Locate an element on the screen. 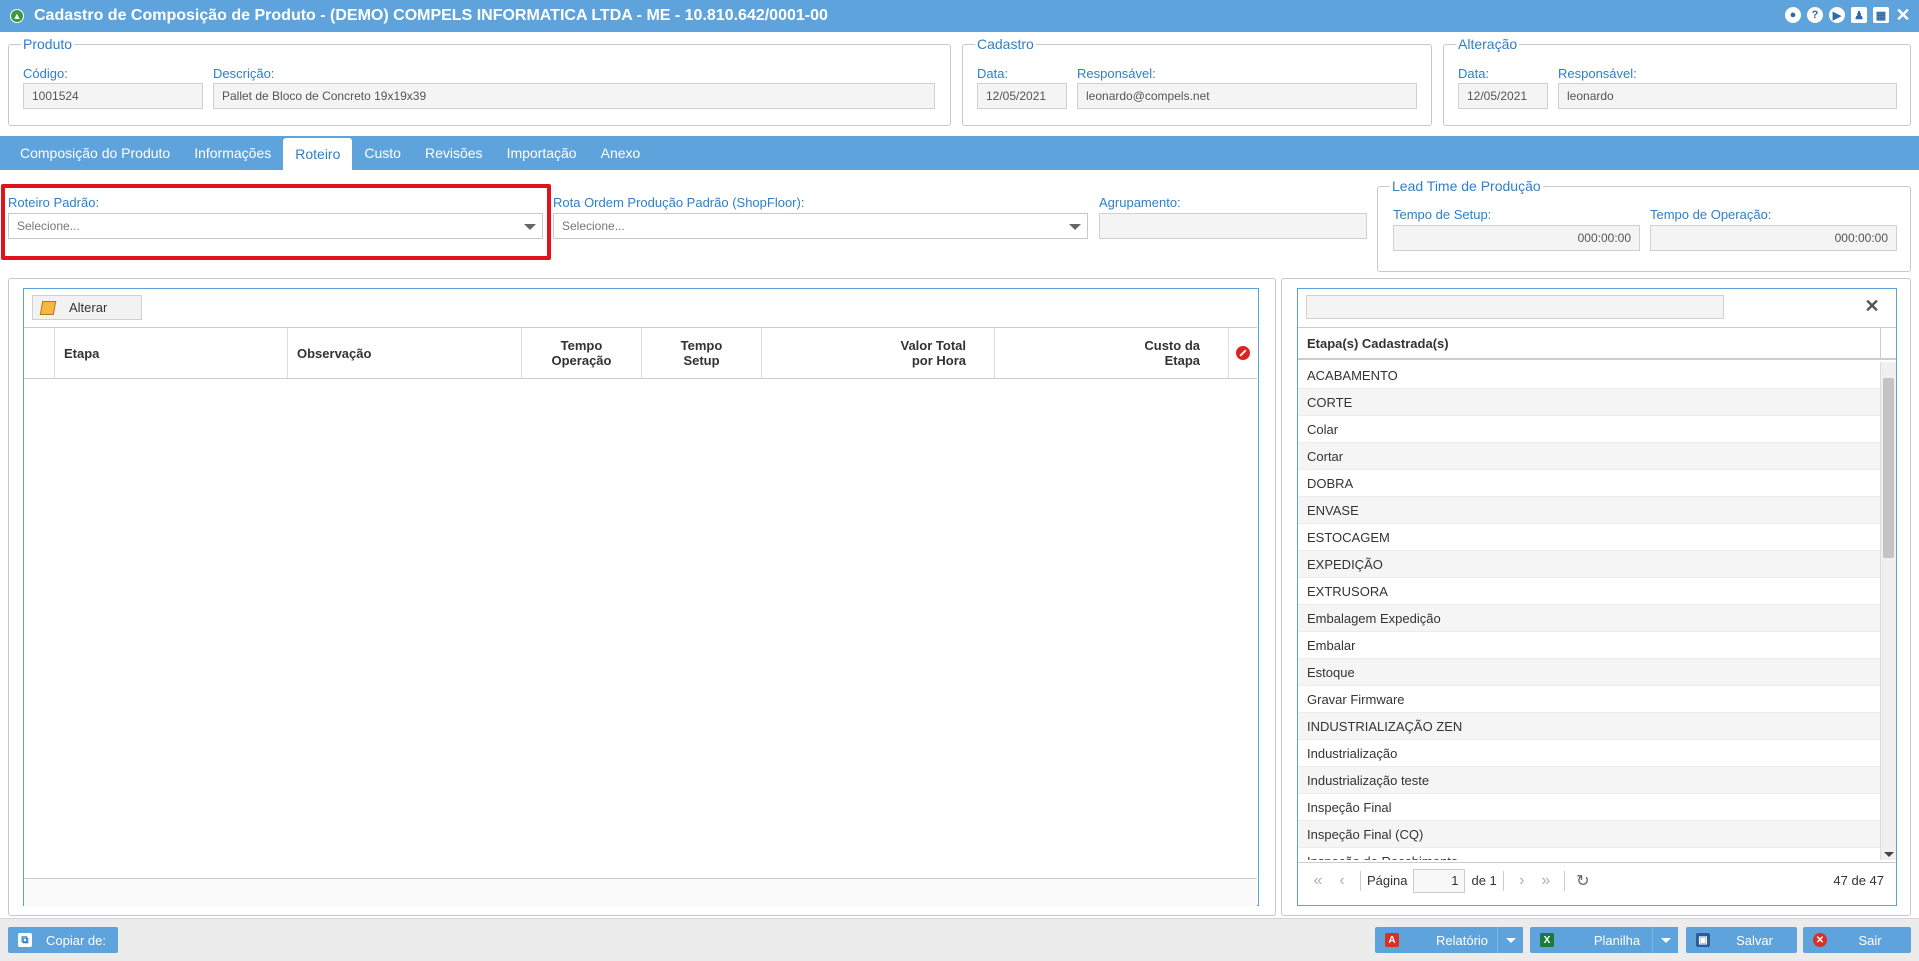  etapa-list-item: DOBRA is located at coordinates (1589, 483).